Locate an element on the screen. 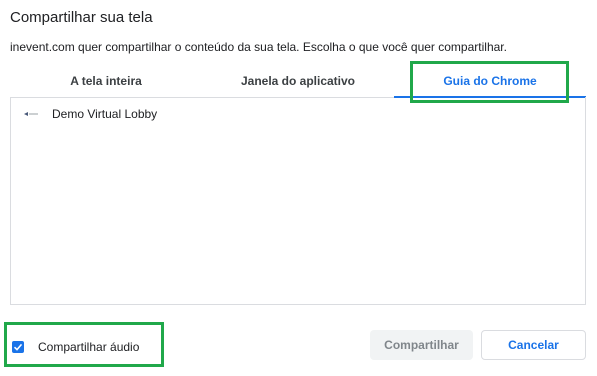 Image resolution: width=597 pixels, height=376 pixels. tab-favicon-icon is located at coordinates (31, 114).